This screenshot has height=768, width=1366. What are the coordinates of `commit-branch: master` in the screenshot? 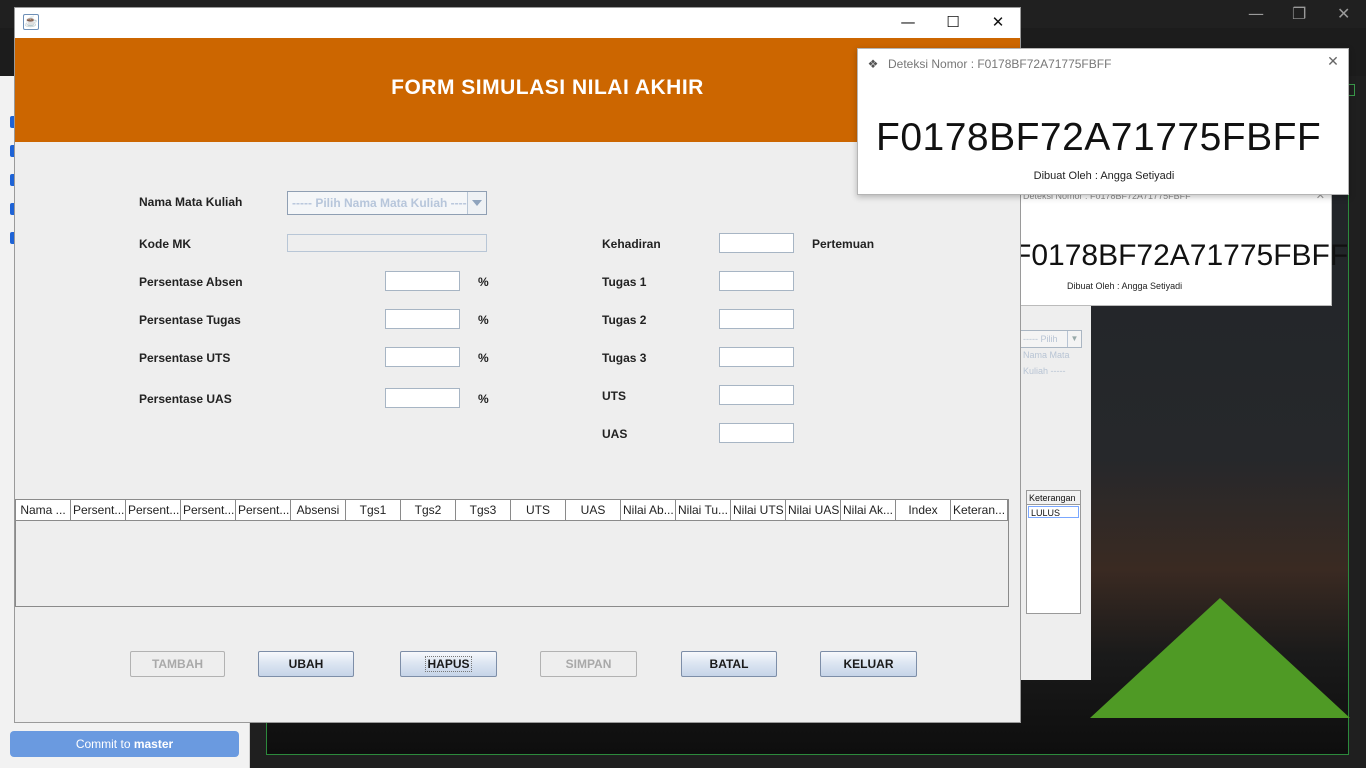 It's located at (153, 744).